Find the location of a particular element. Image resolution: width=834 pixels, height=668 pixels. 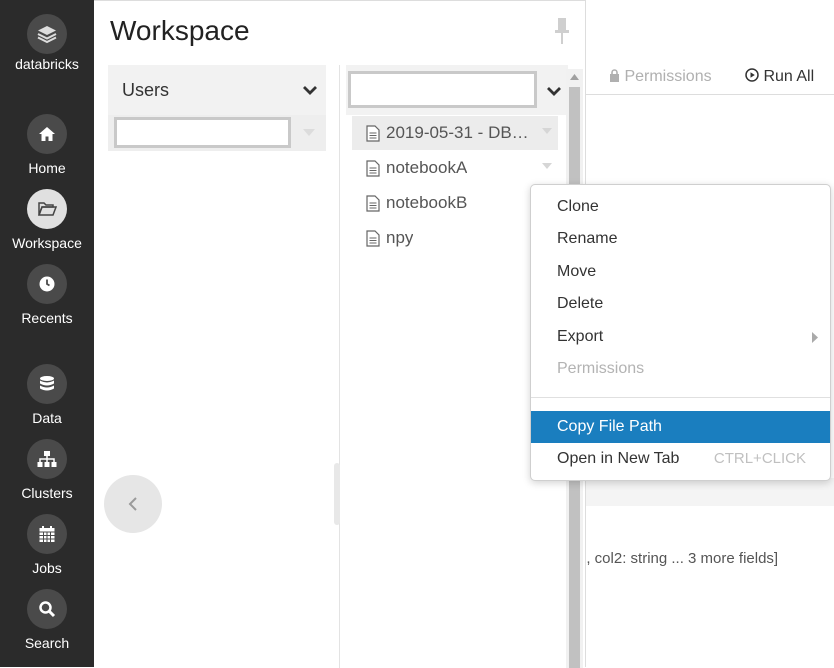

users-filter-row is located at coordinates (217, 133).